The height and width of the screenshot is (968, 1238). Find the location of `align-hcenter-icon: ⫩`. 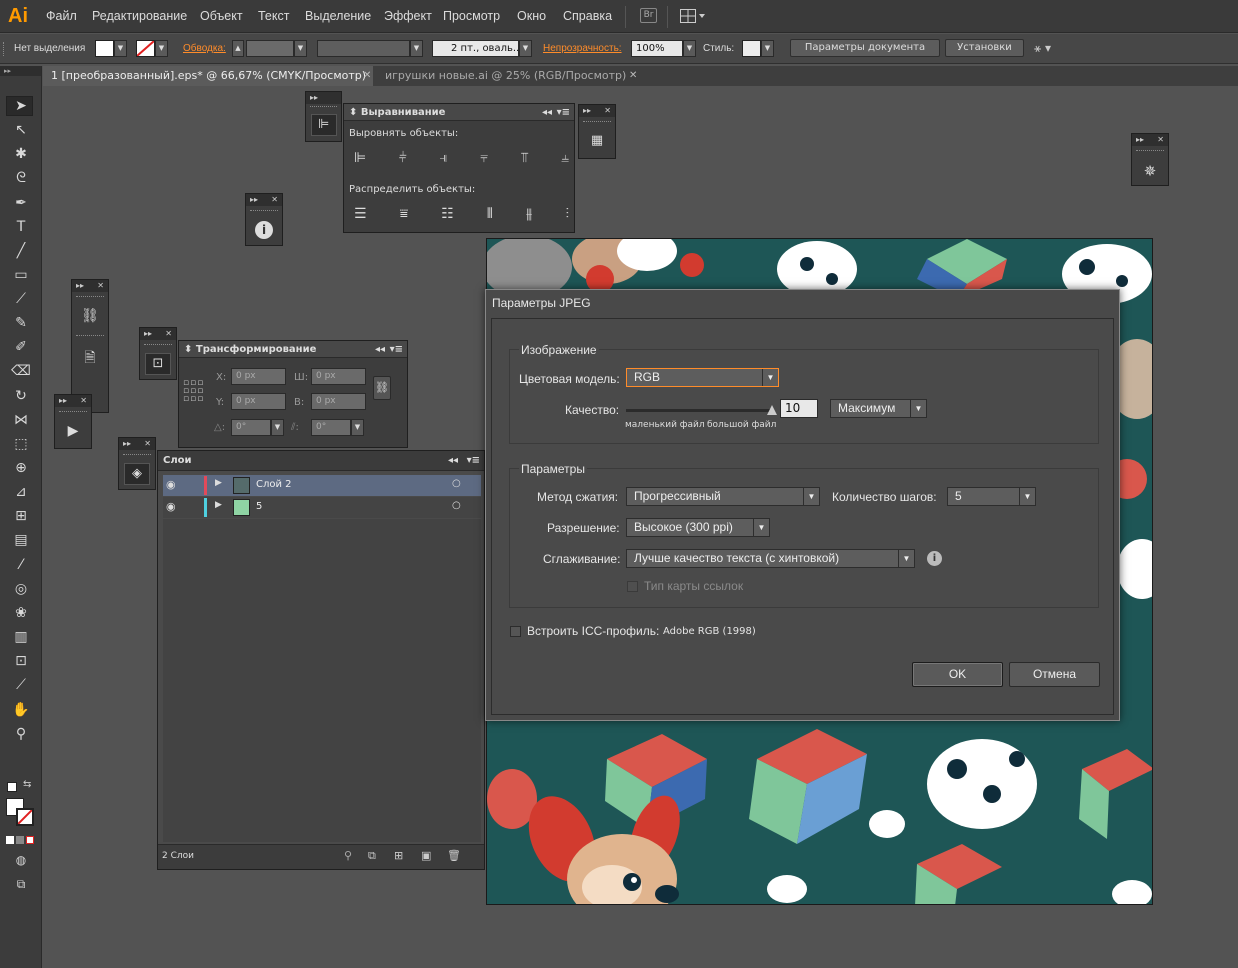

align-hcenter-icon: ⫩ is located at coordinates (403, 158).